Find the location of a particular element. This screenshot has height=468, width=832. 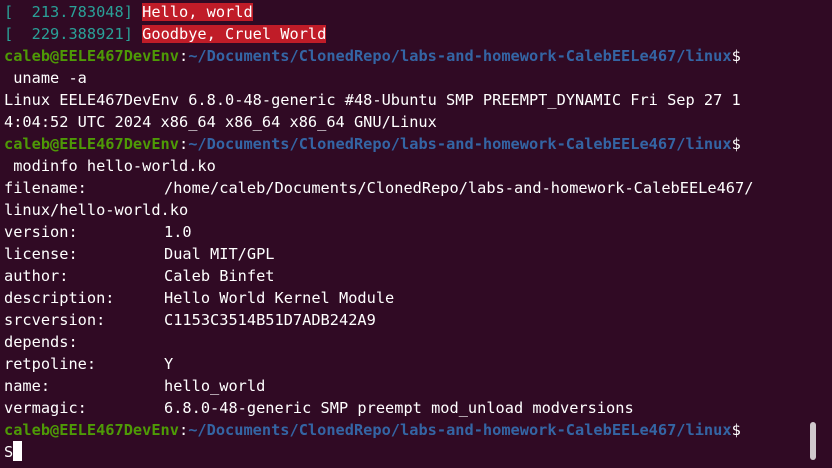

modinfo-value: C1153C3514B51D7ADB242A9 is located at coordinates (270, 320).